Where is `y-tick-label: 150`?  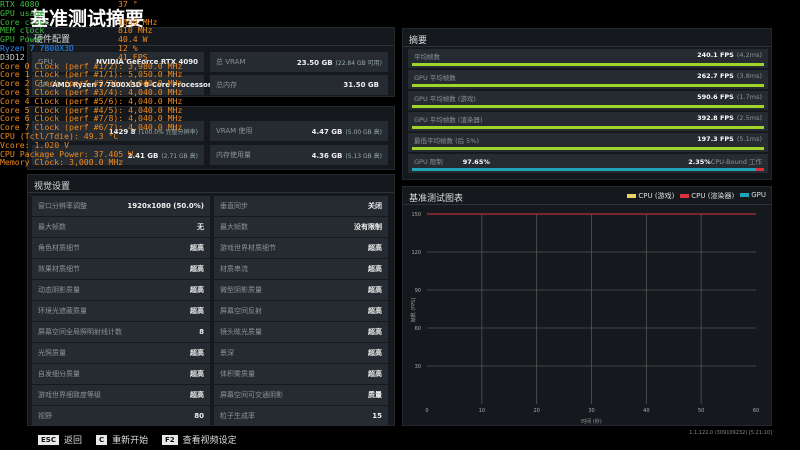
y-tick-label: 150 is located at coordinates (416, 215).